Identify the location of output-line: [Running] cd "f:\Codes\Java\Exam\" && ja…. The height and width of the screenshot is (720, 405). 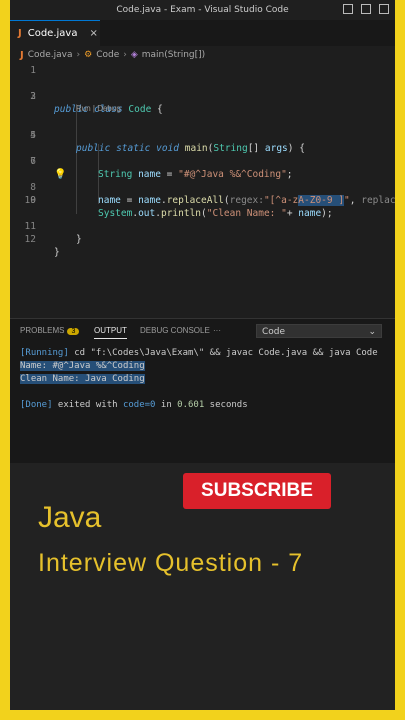
(199, 353).